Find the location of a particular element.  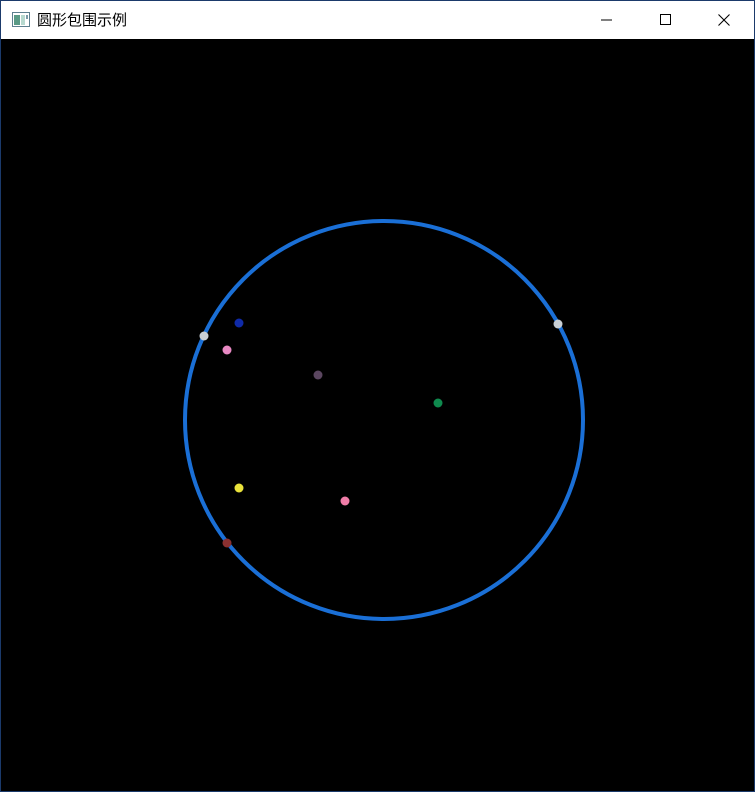

title-bar: 圆形包围示例 is located at coordinates (377, 20).